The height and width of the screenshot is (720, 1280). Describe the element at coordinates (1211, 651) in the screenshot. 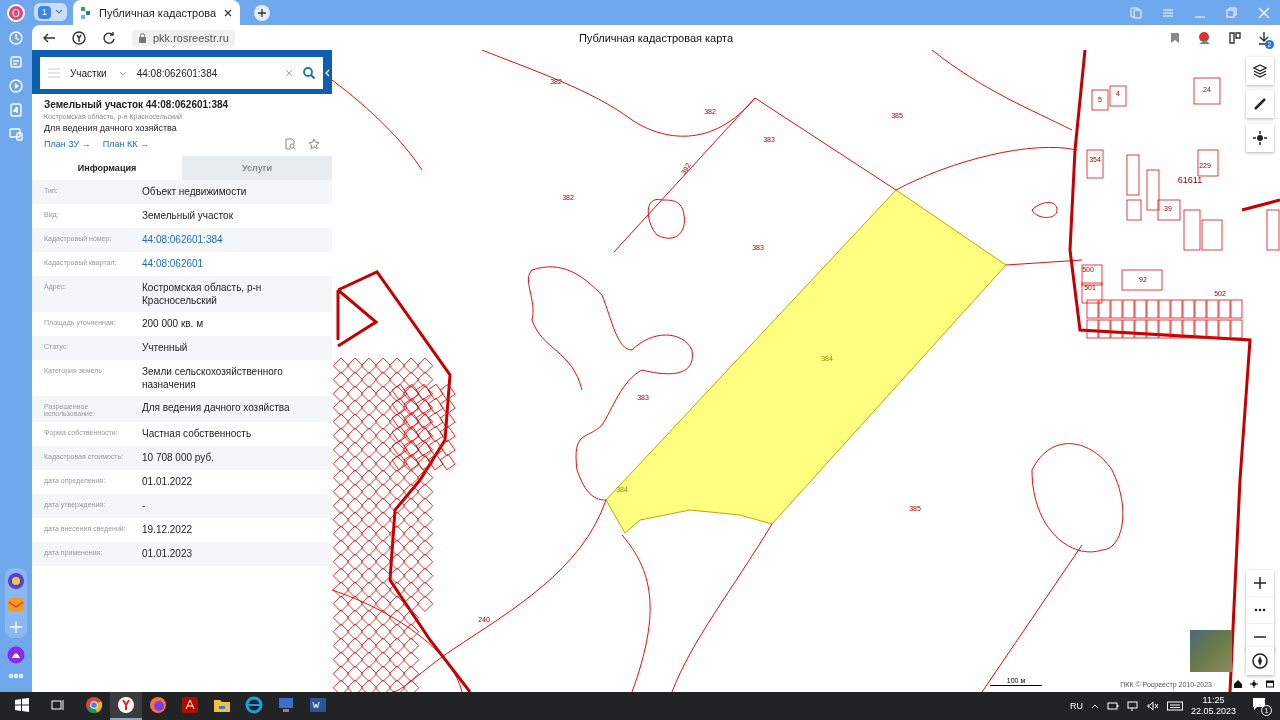

I see `satellite-thumbnail` at that location.